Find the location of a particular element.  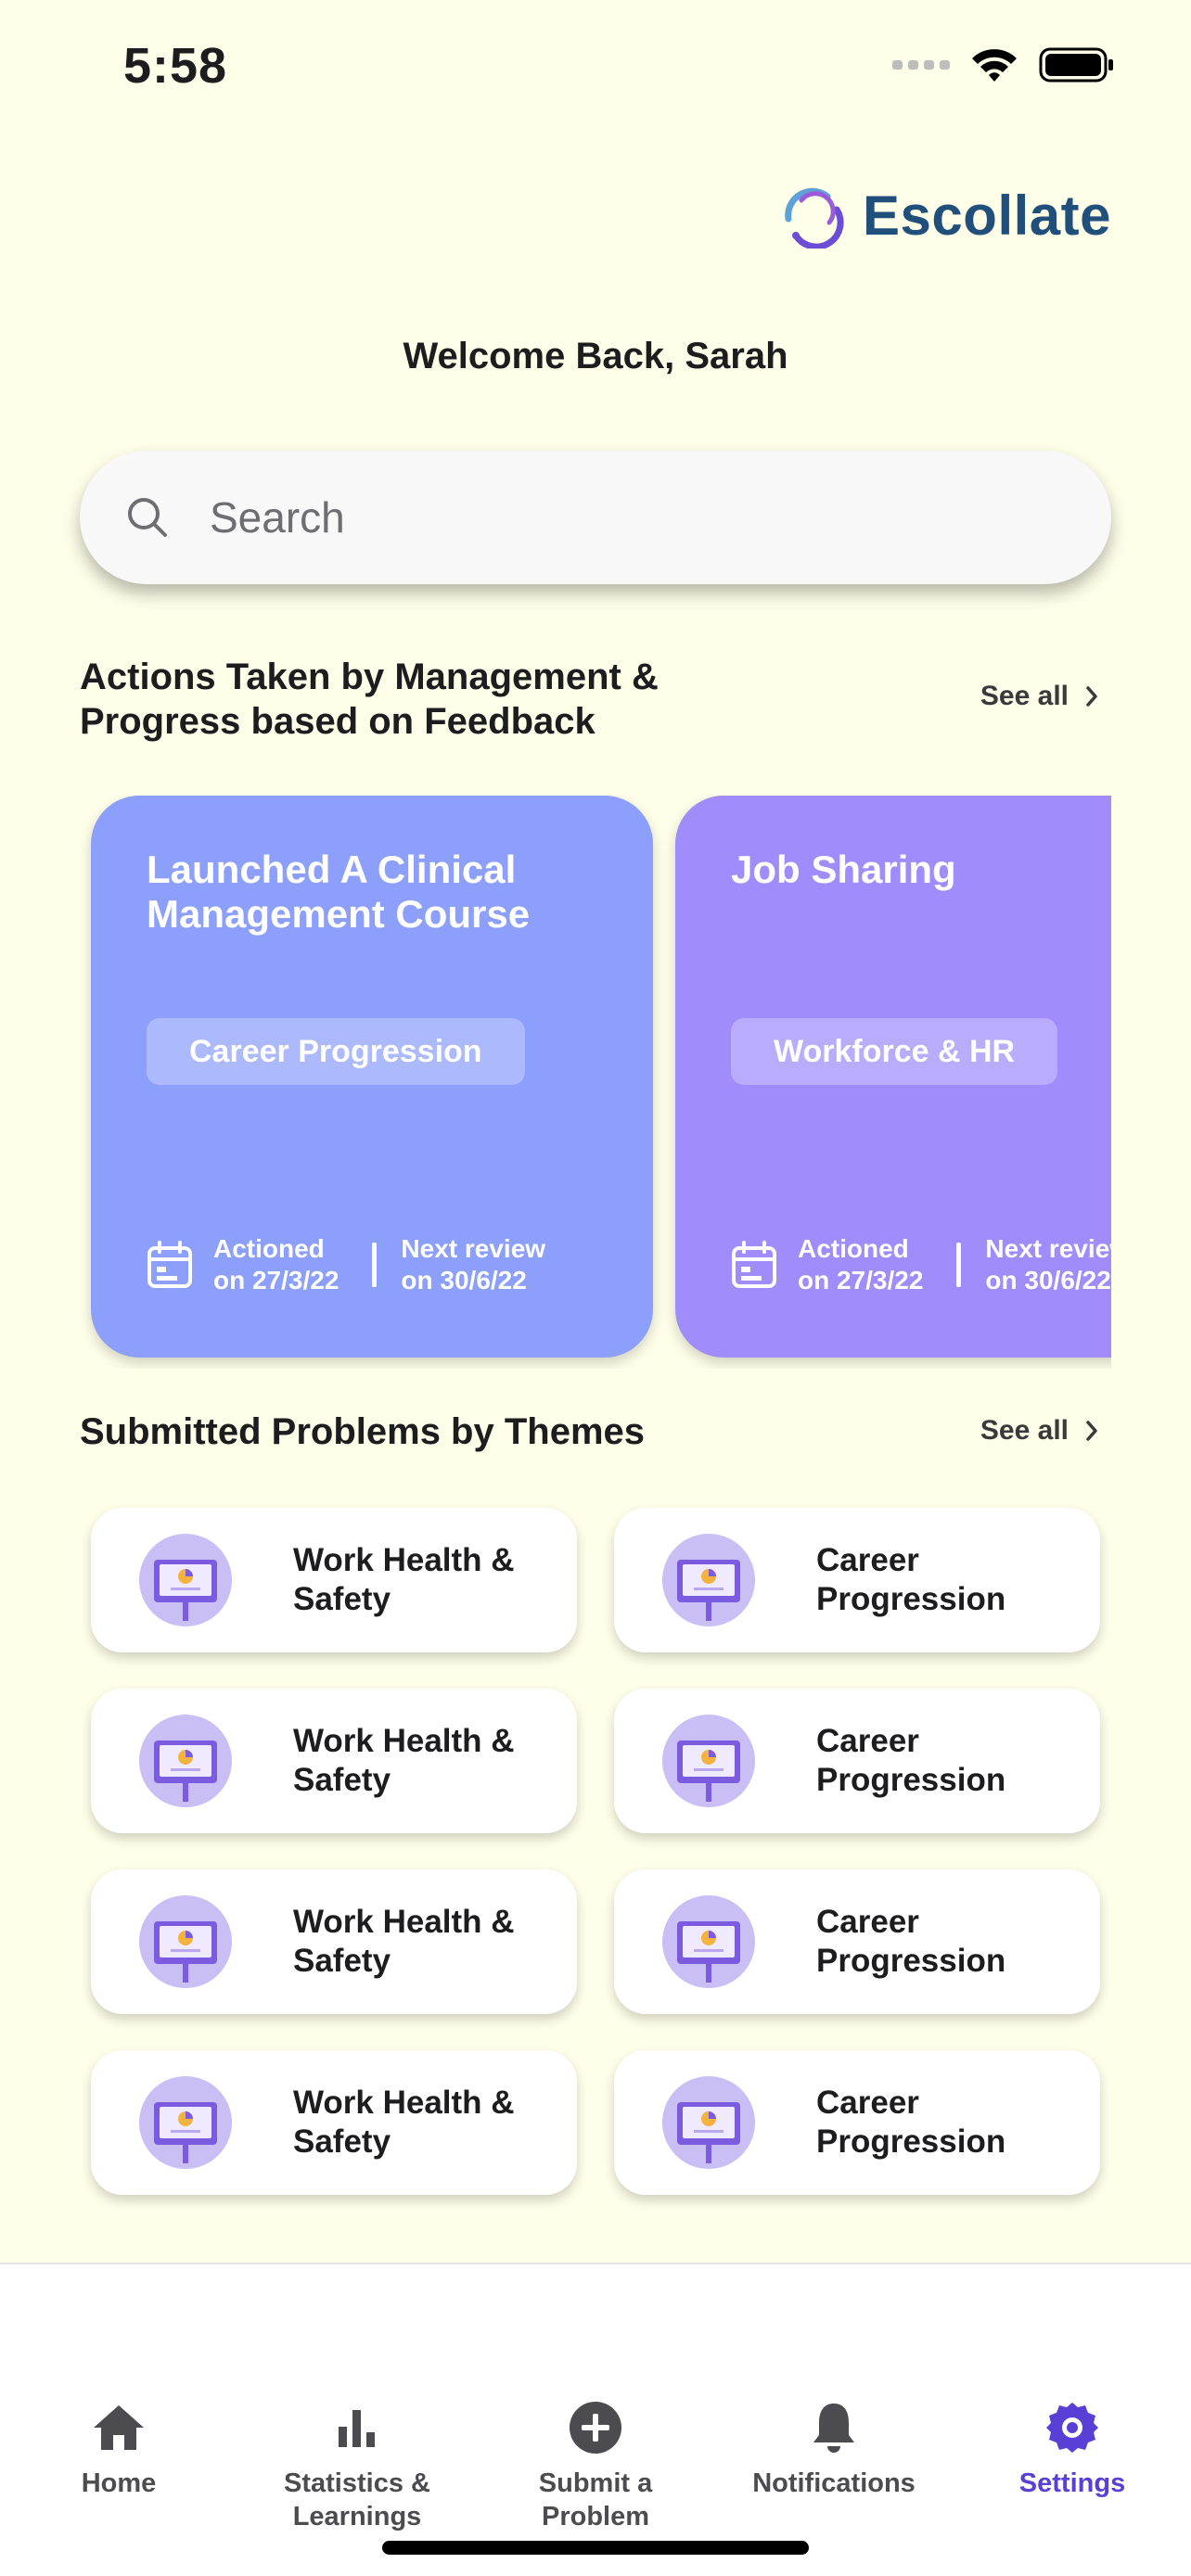

tab-label: Statistics & Learnings is located at coordinates (357, 2500).